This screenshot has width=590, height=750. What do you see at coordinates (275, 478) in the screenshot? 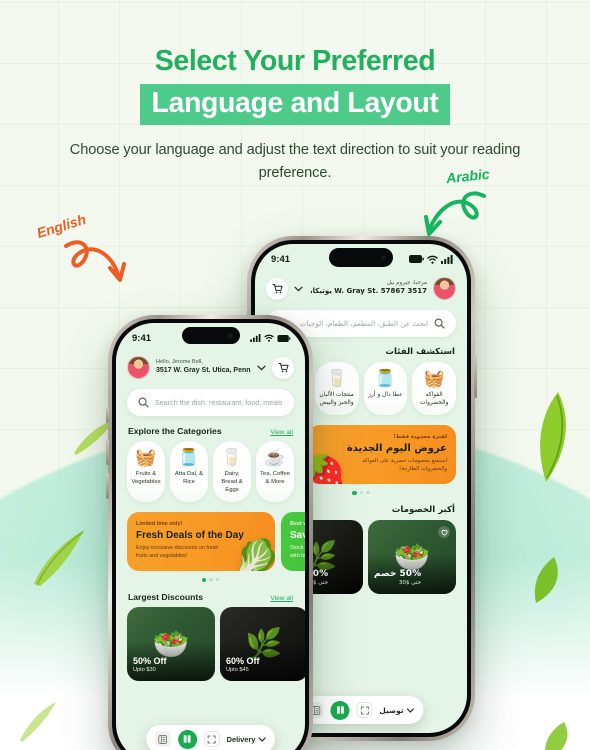
I see `category-label: Tea, Coffee & More` at bounding box center [275, 478].